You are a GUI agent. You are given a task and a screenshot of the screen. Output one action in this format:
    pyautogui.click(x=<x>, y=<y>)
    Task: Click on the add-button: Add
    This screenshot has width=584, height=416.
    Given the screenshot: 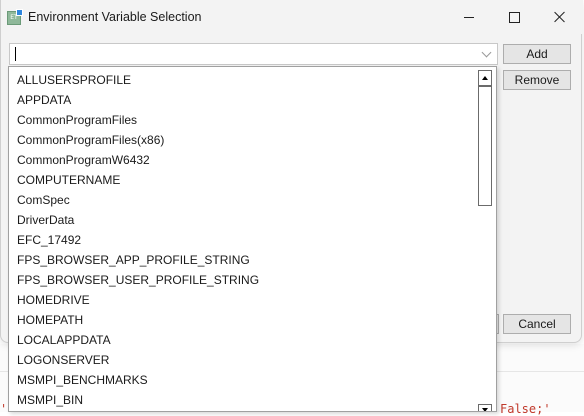 What is the action you would take?
    pyautogui.click(x=537, y=54)
    